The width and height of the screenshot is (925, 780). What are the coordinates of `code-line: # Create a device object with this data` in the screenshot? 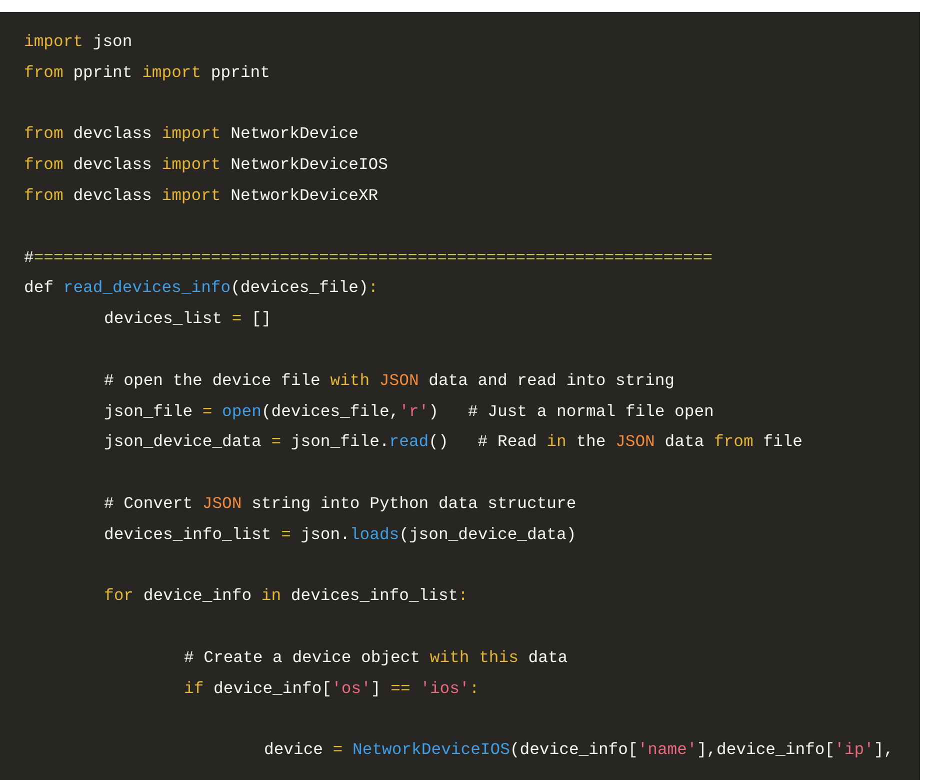 It's located at (376, 657).